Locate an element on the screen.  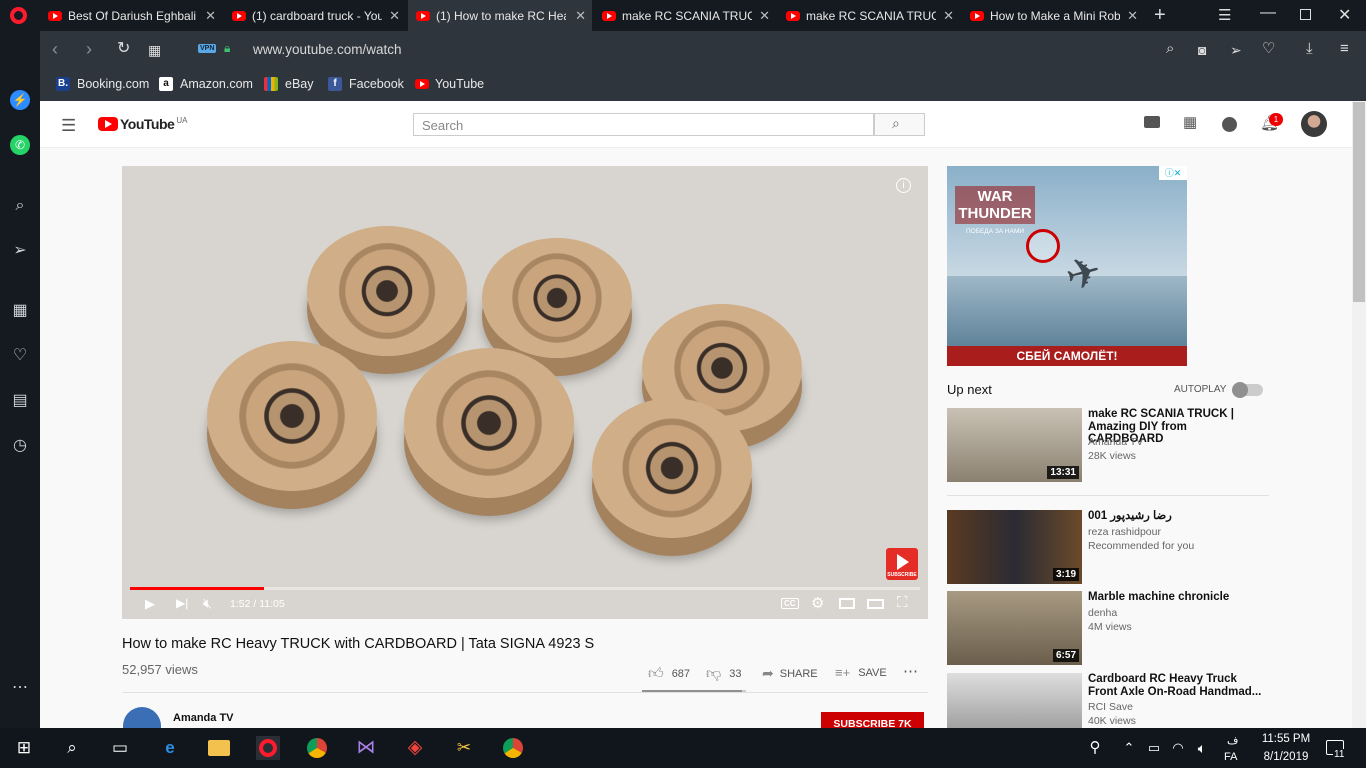
autoplay-toggle is located at coordinates (1247, 390).